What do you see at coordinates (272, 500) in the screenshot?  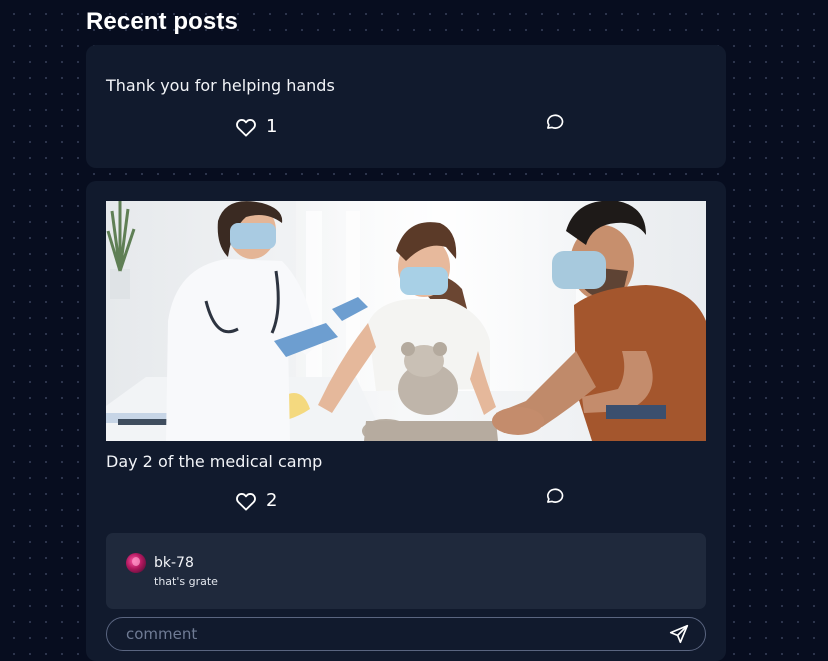 I see `like-count: 2` at bounding box center [272, 500].